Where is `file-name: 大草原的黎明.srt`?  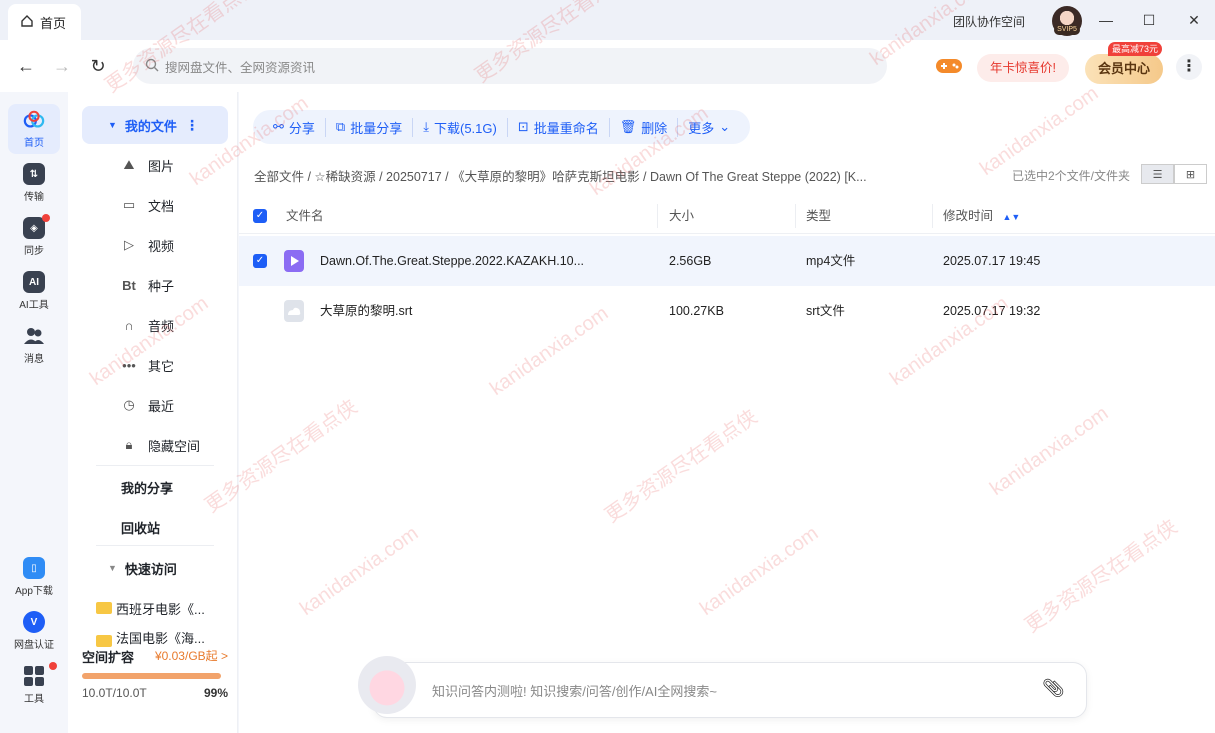 file-name: 大草原的黎明.srt is located at coordinates (366, 311).